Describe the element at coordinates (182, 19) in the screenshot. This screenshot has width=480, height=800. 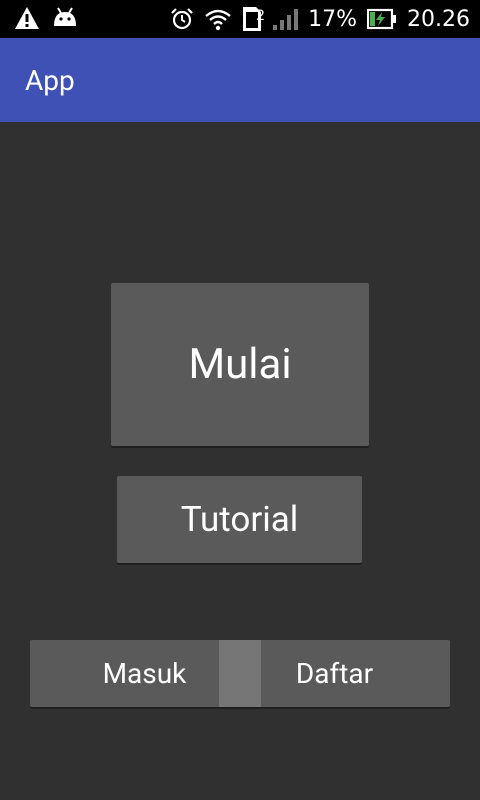
I see `alarm-icon` at that location.